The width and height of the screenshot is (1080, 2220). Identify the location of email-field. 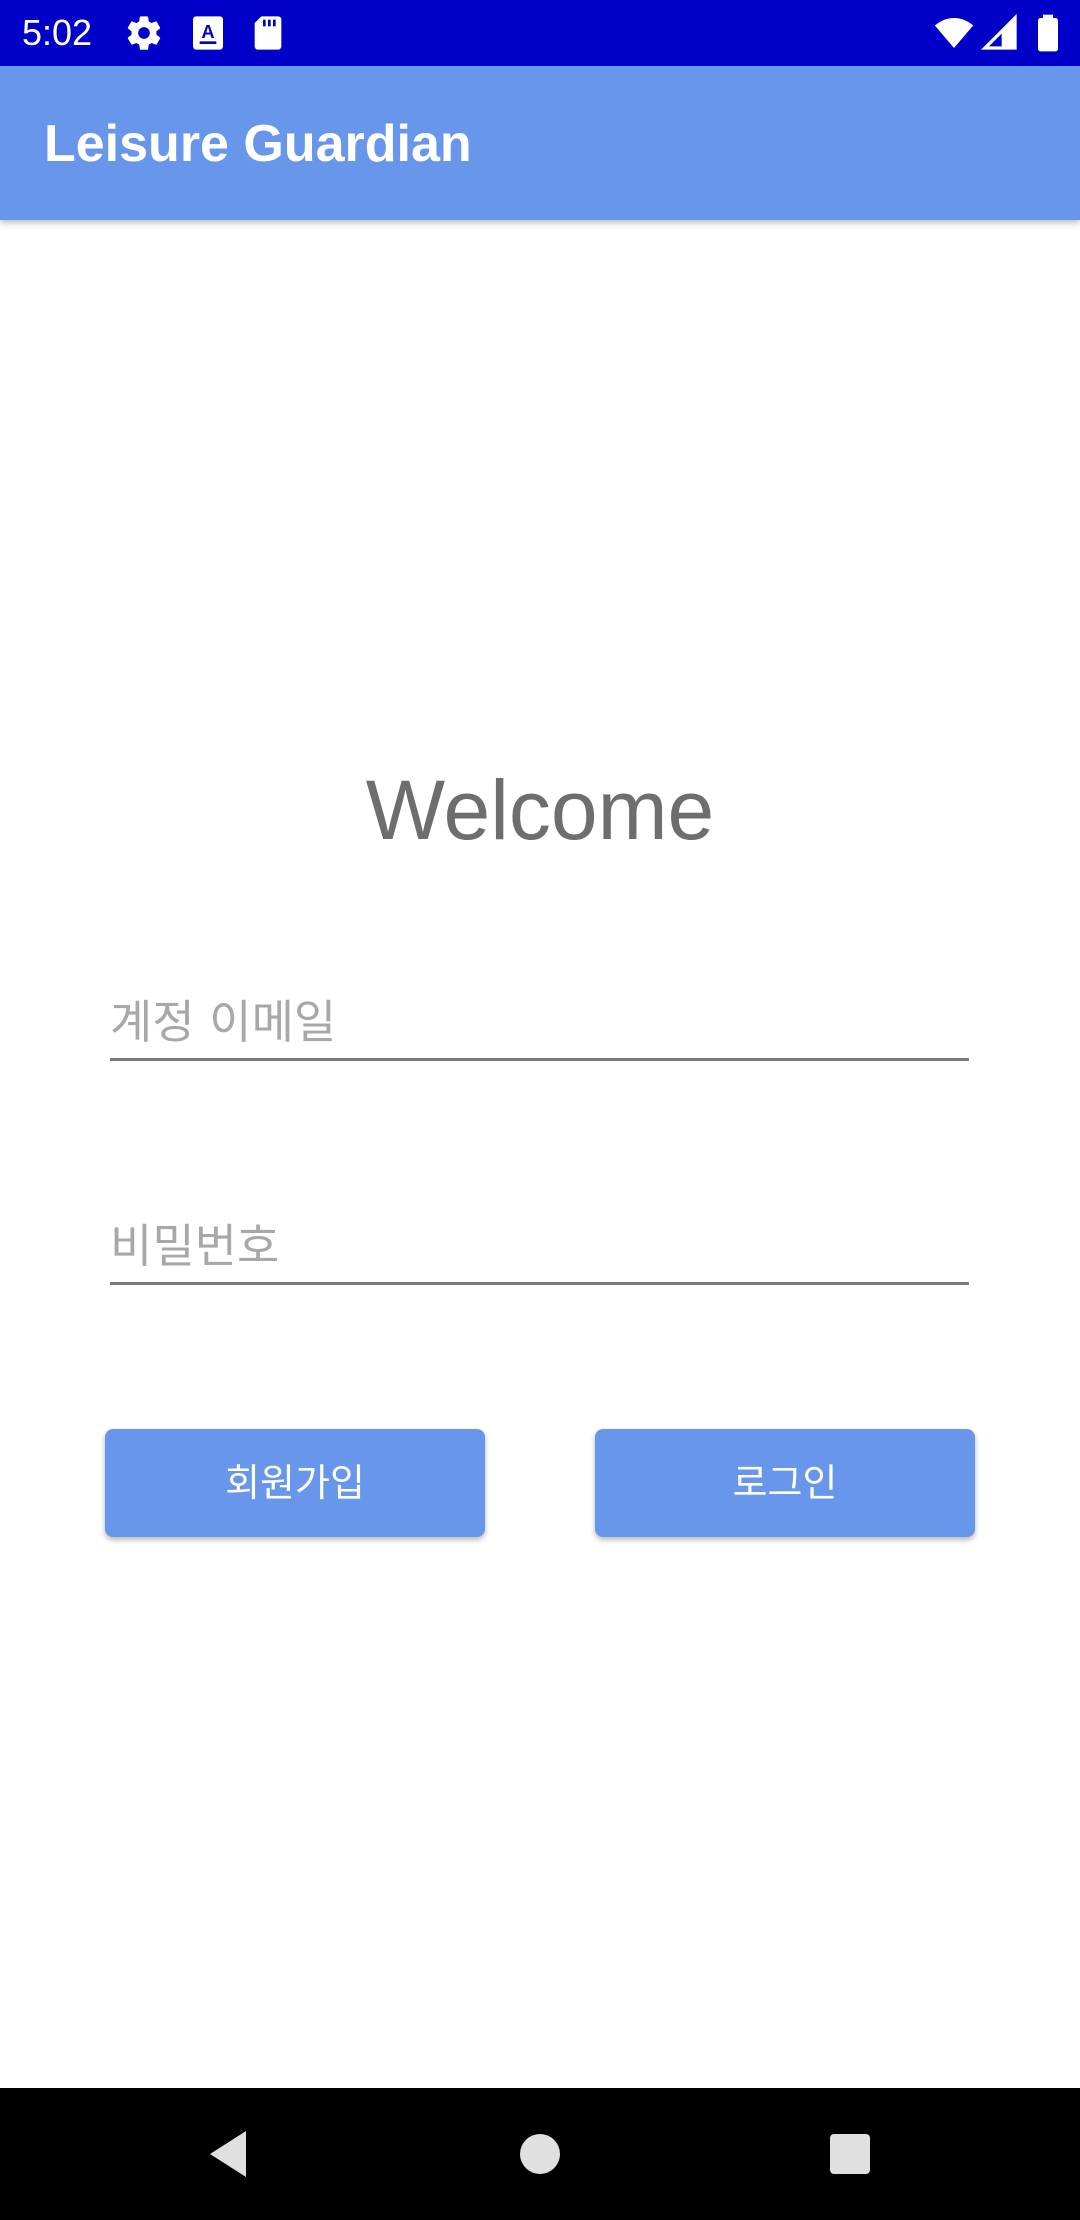
(539, 1023).